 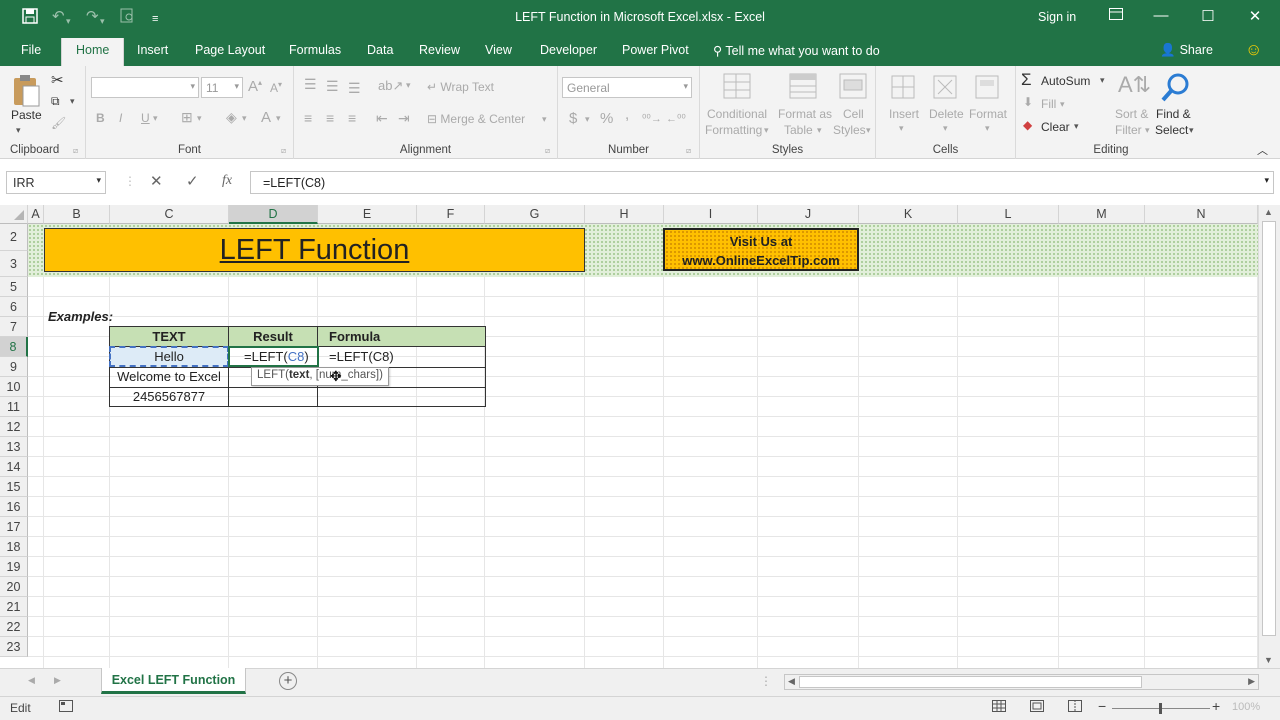 I want to click on merge-center-button: ⊟ Merge & Center, so click(x=476, y=119).